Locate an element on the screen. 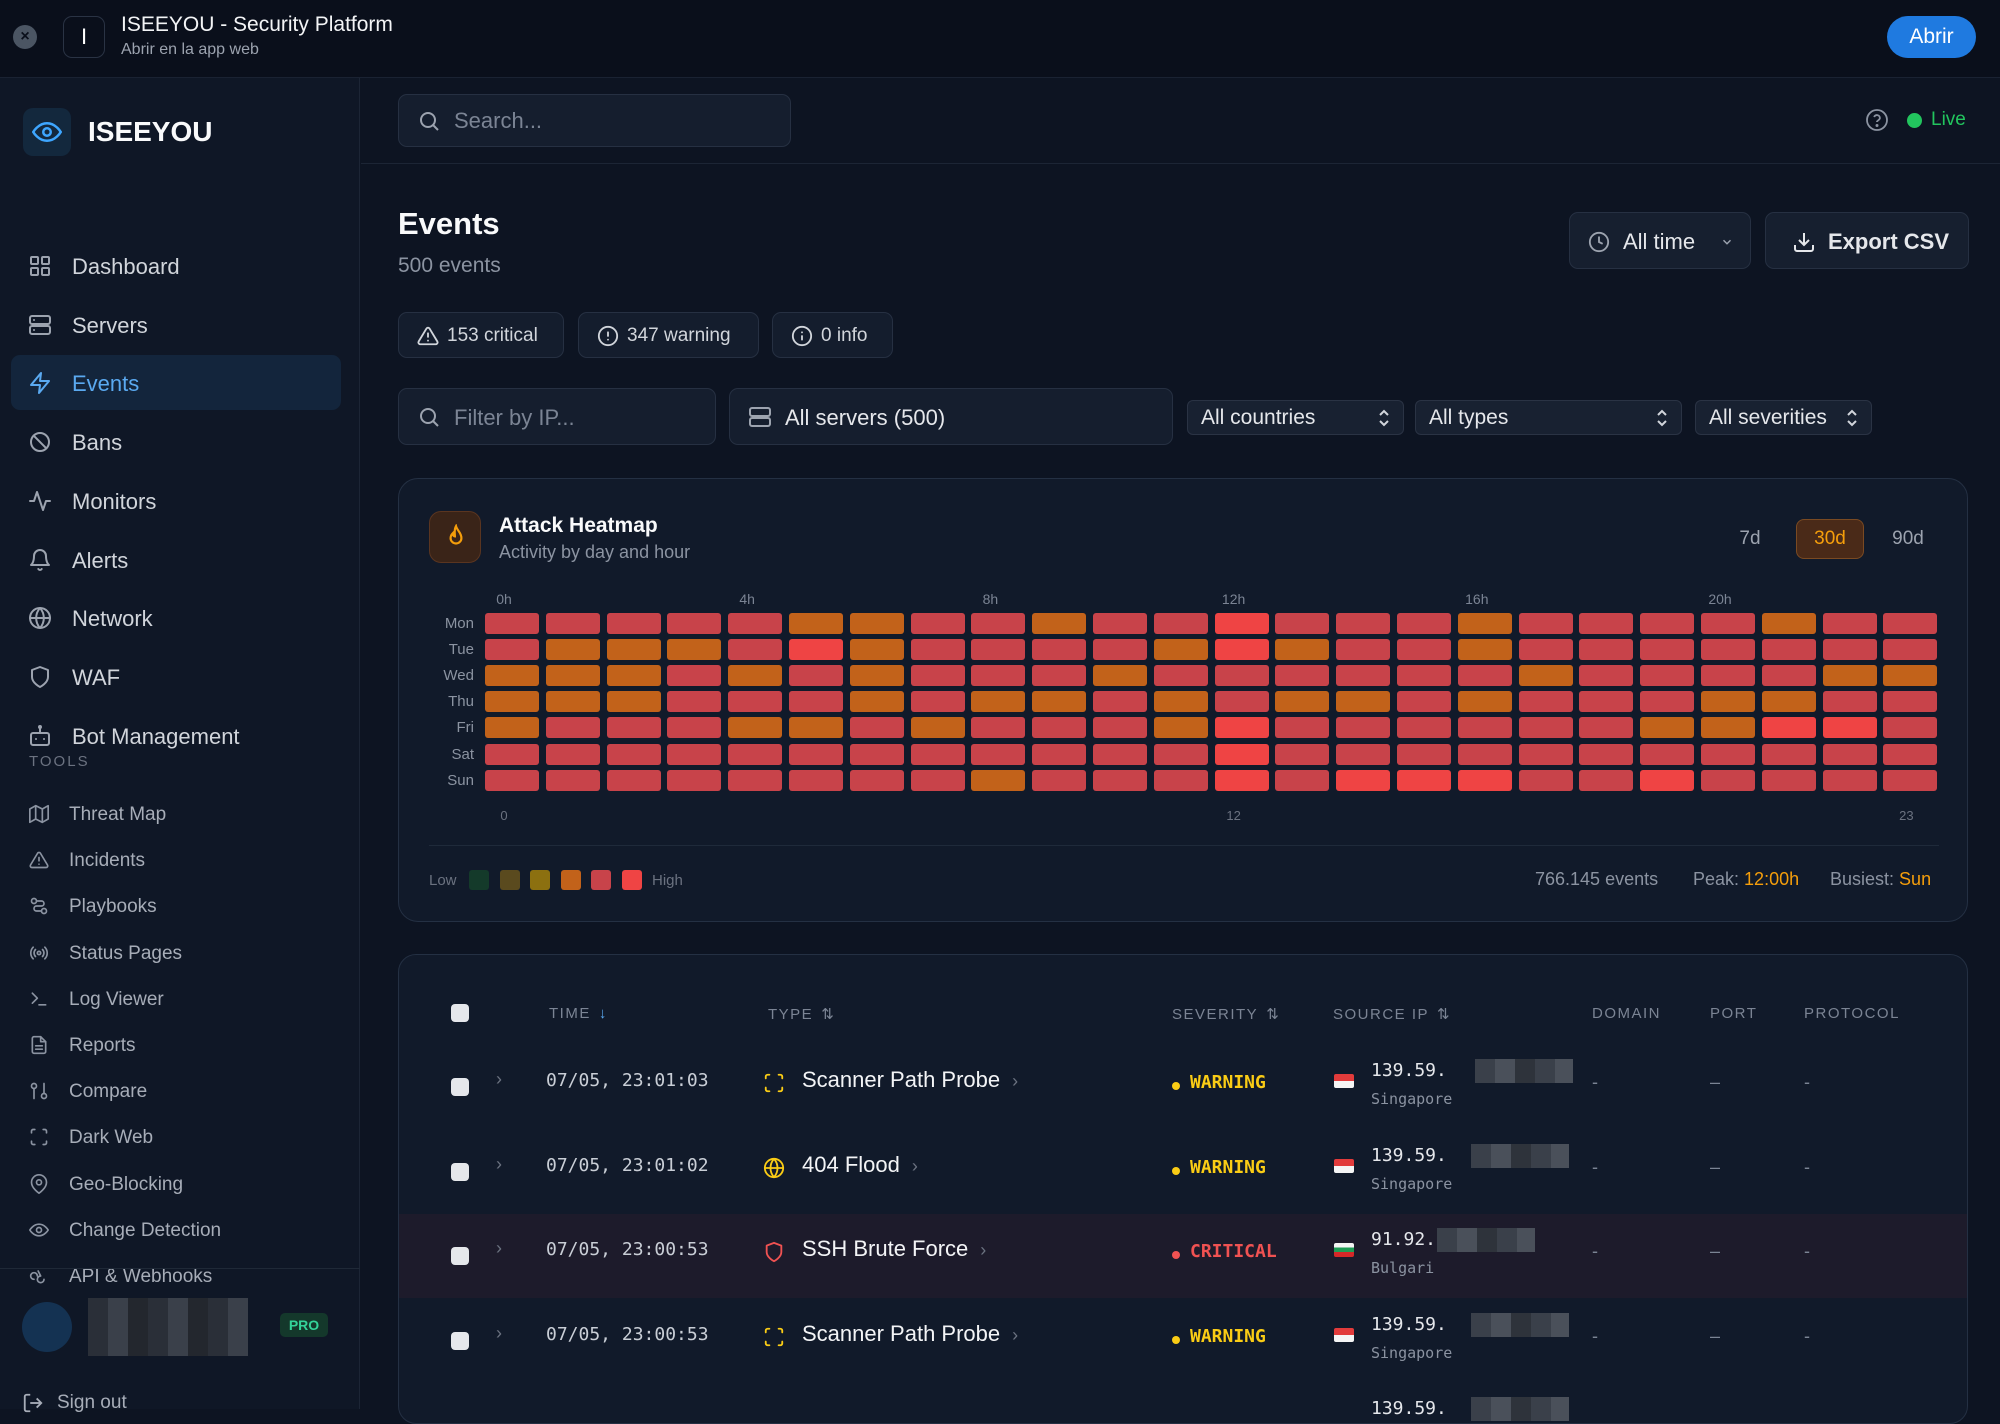 The image size is (2000, 1424). tool-item-dark-web: Dark Web is located at coordinates (179, 1138).